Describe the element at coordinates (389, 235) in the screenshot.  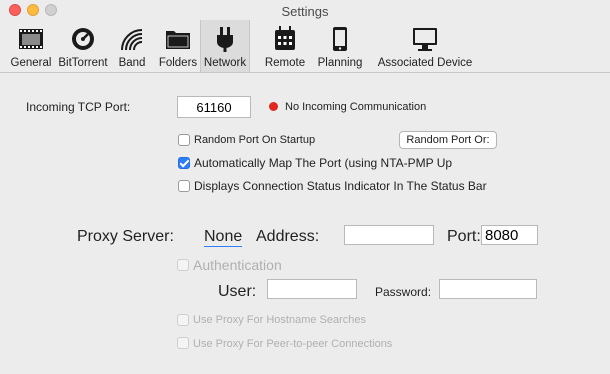
I see `proxy-address-input` at that location.